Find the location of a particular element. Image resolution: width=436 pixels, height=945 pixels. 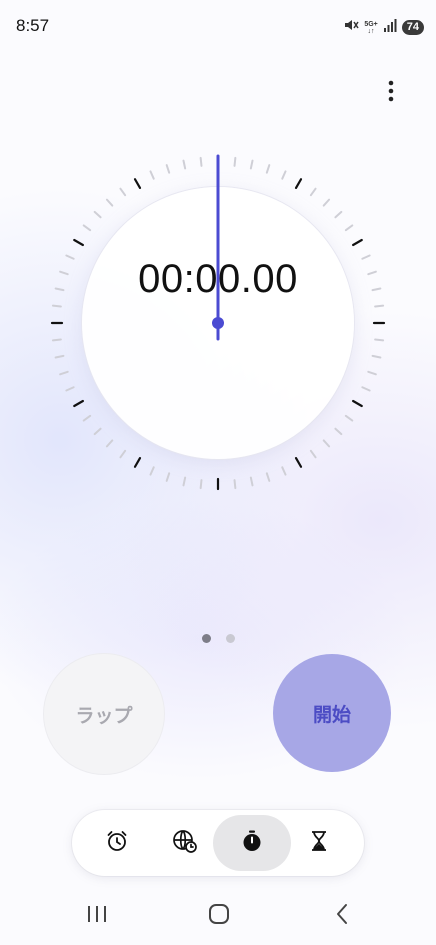

status-icons: 5G+ ↓↑ 74 is located at coordinates (383, 27).